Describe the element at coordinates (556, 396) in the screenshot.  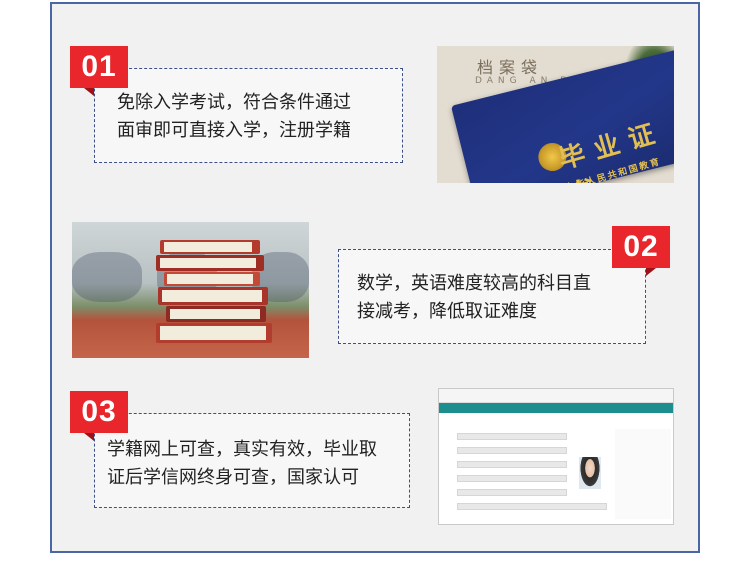
I see `screenshot-header` at that location.